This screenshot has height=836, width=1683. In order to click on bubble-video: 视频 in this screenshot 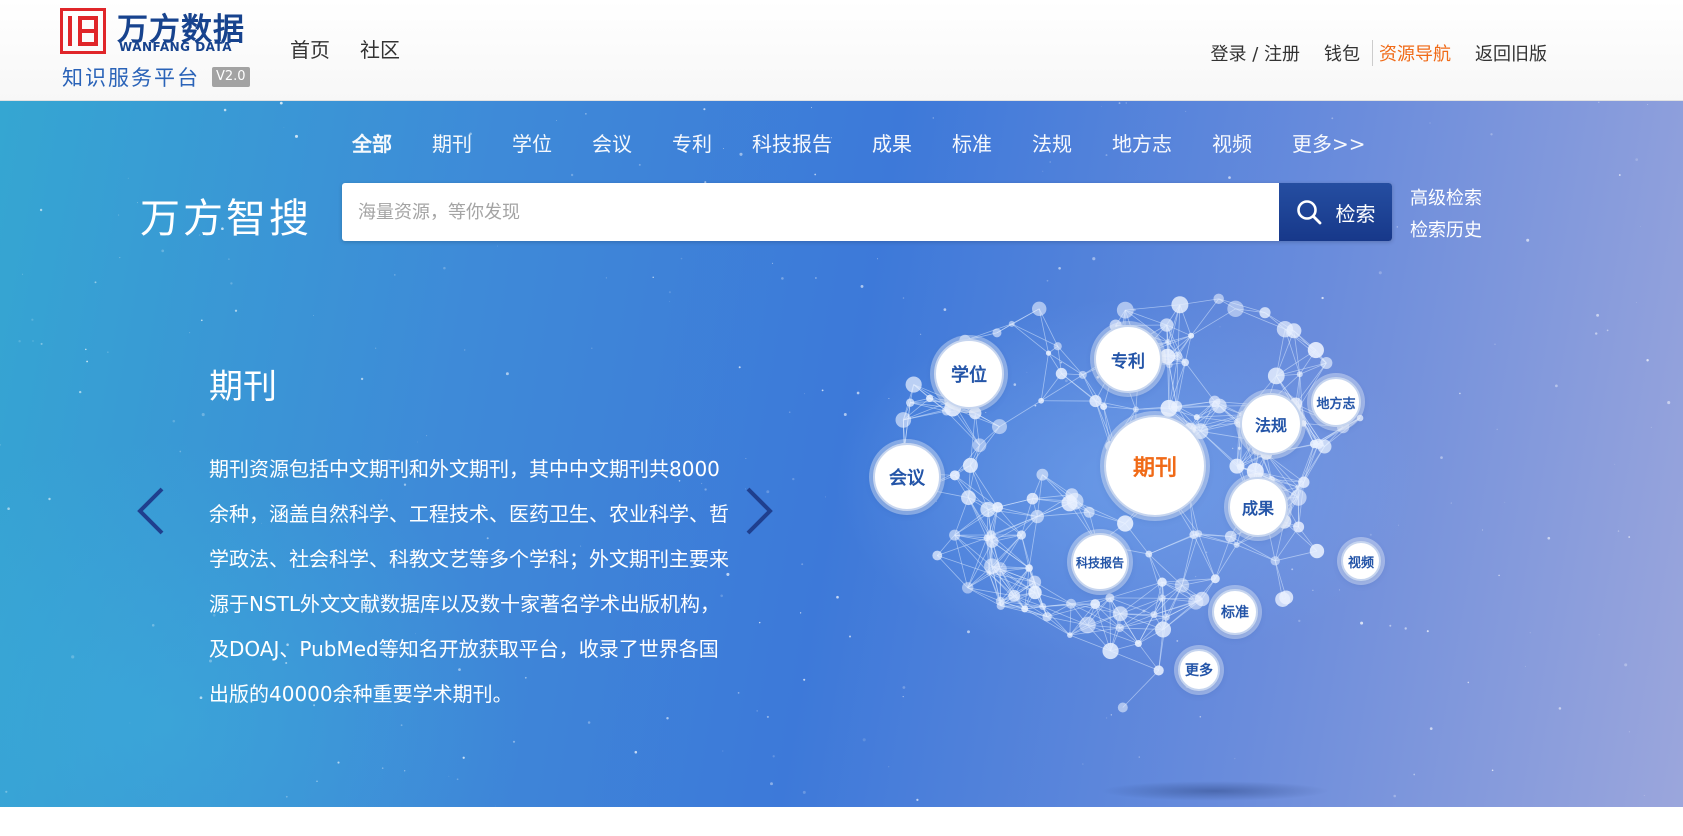, I will do `click(1361, 561)`.